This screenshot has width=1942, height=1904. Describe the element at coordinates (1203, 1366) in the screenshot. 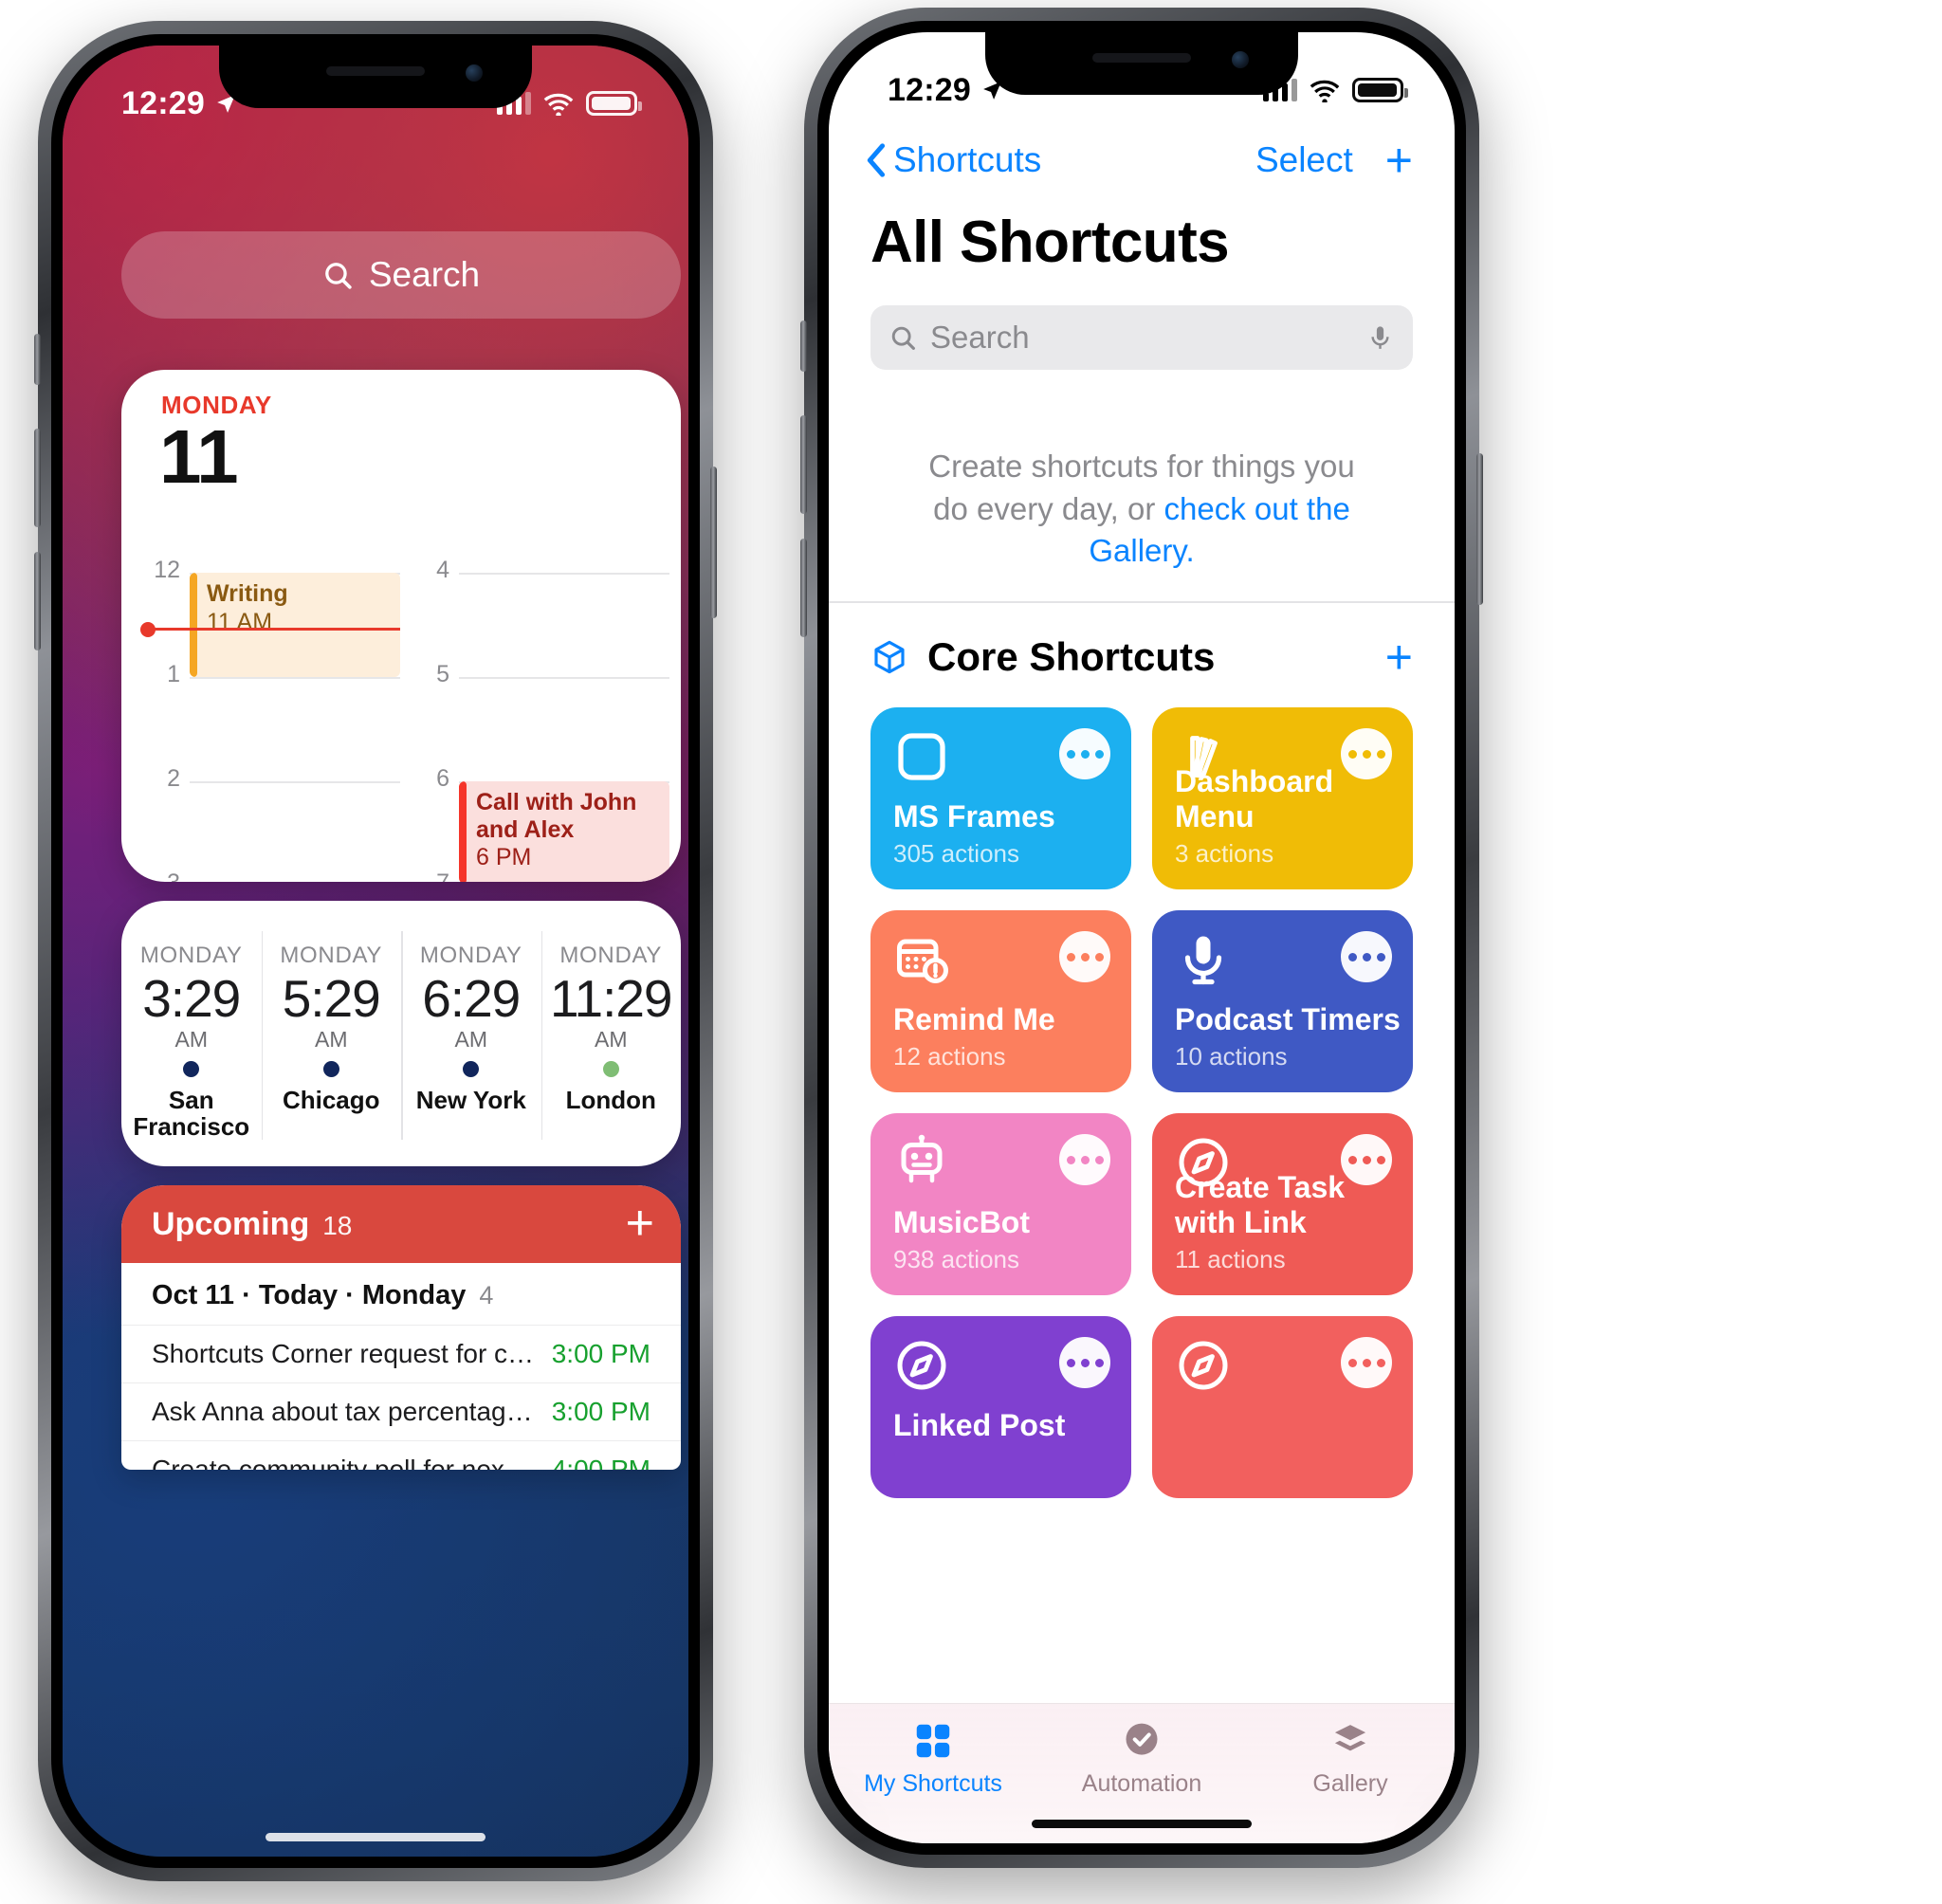

I see `compass-icon` at that location.